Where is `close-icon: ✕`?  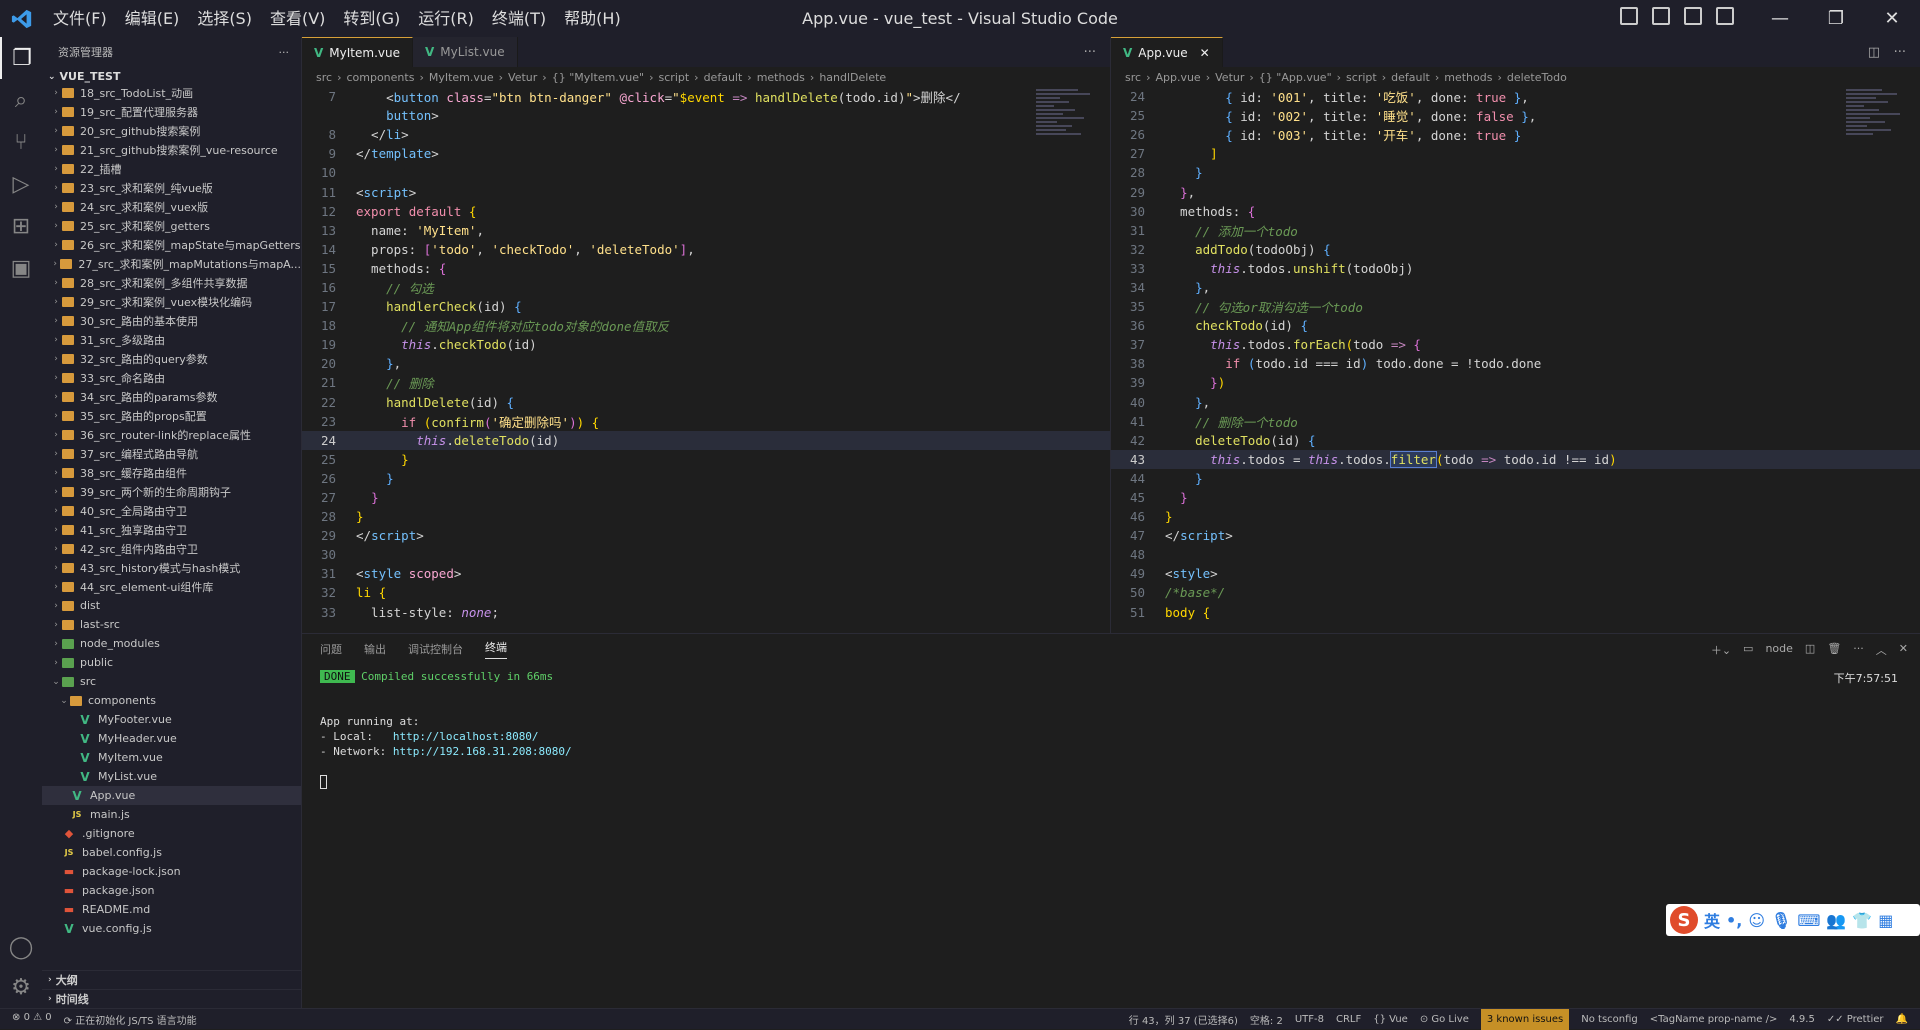 close-icon: ✕ is located at coordinates (1892, 18).